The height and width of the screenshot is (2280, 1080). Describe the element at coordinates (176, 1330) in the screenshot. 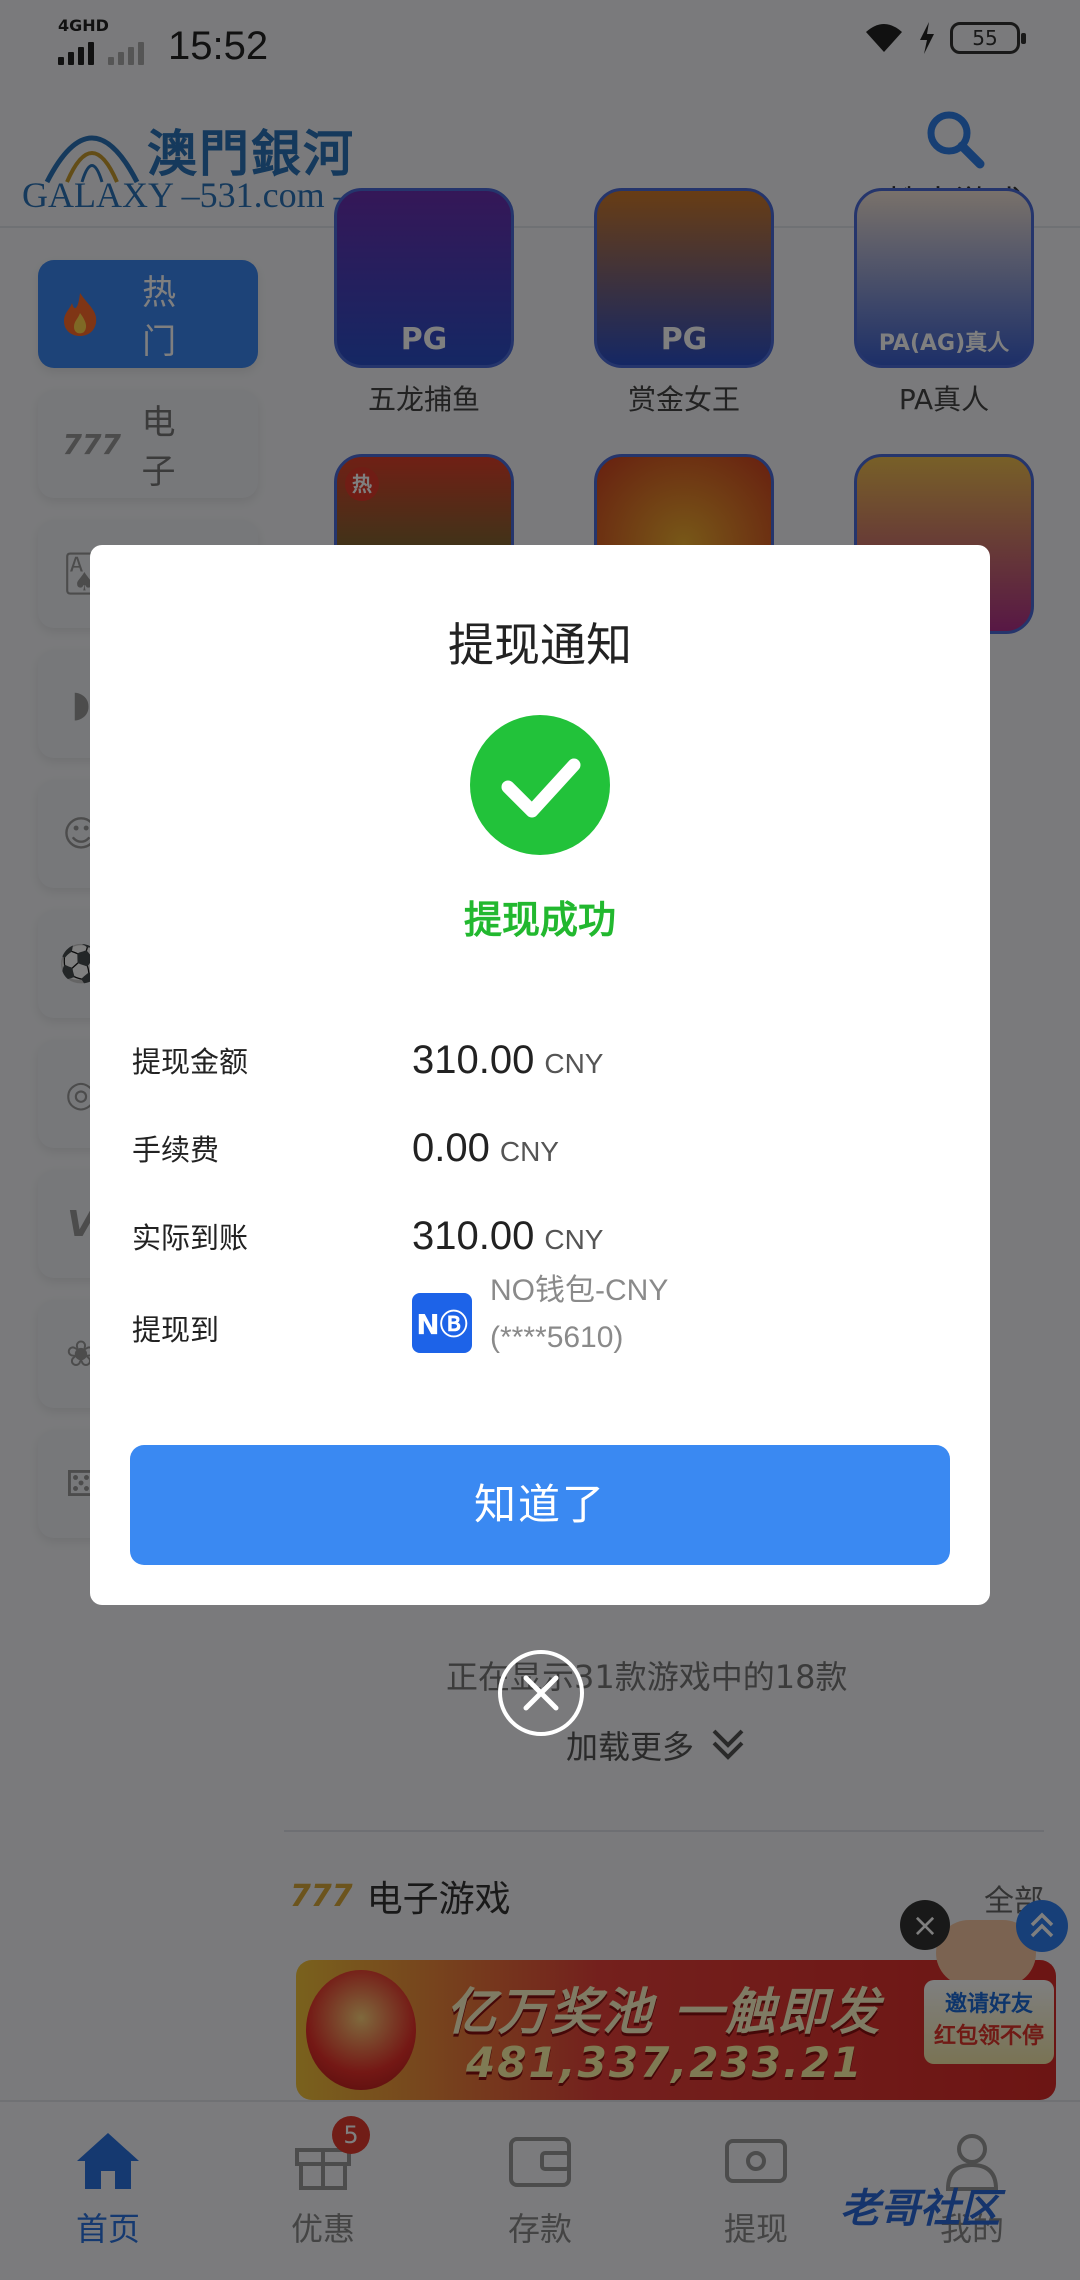

I see `withdraw-to-label: 提现到` at that location.